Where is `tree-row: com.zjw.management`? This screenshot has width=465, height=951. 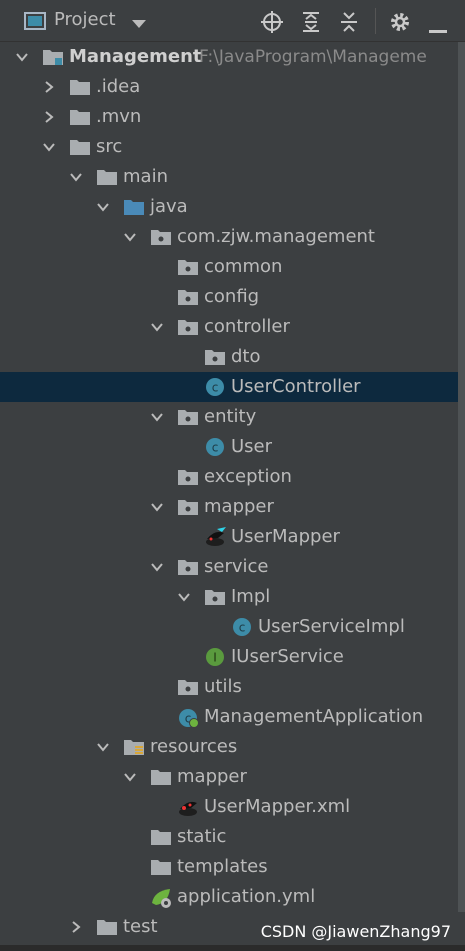 tree-row: com.zjw.management is located at coordinates (229, 237).